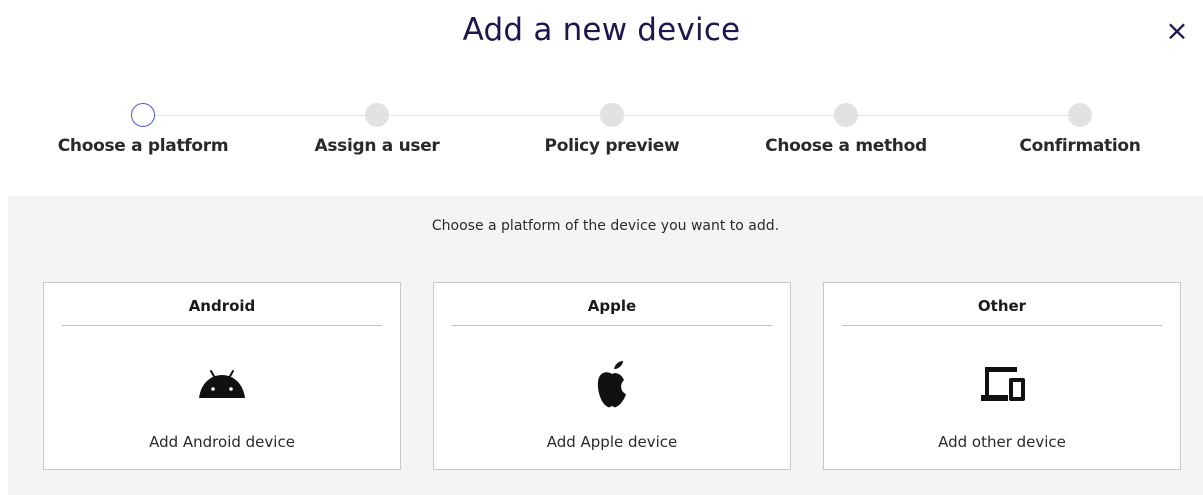  Describe the element at coordinates (222, 442) in the screenshot. I see `card-action-label: Add Android device` at that location.